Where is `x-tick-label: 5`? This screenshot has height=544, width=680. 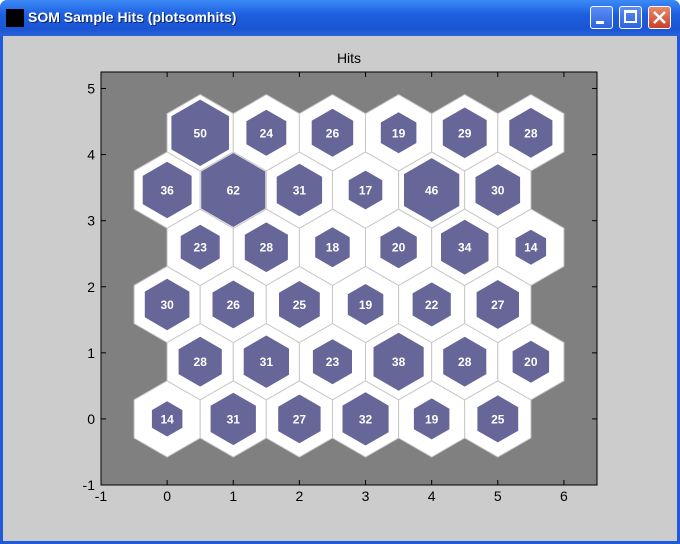
x-tick-label: 5 is located at coordinates (498, 496).